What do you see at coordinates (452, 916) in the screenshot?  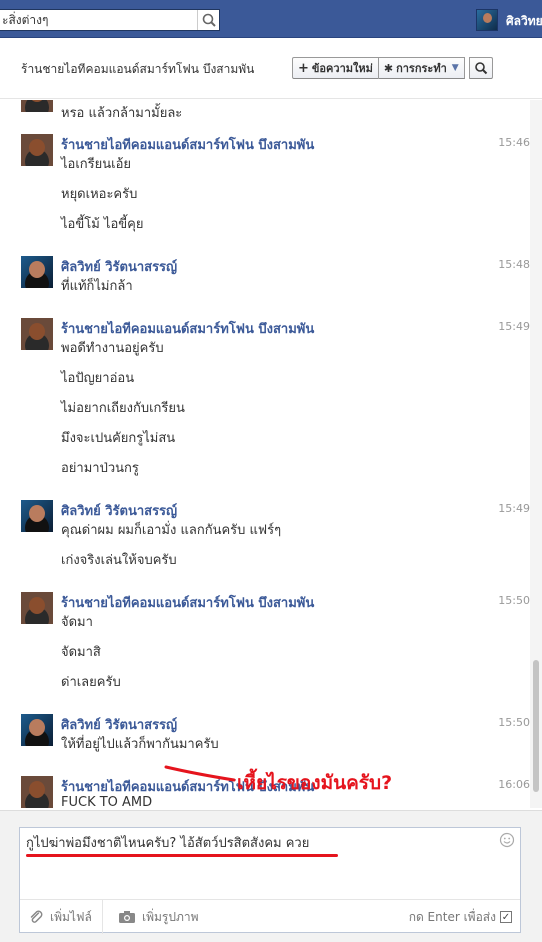 I see `send-hint-label: กด Enter เพื่อส่ง` at bounding box center [452, 916].